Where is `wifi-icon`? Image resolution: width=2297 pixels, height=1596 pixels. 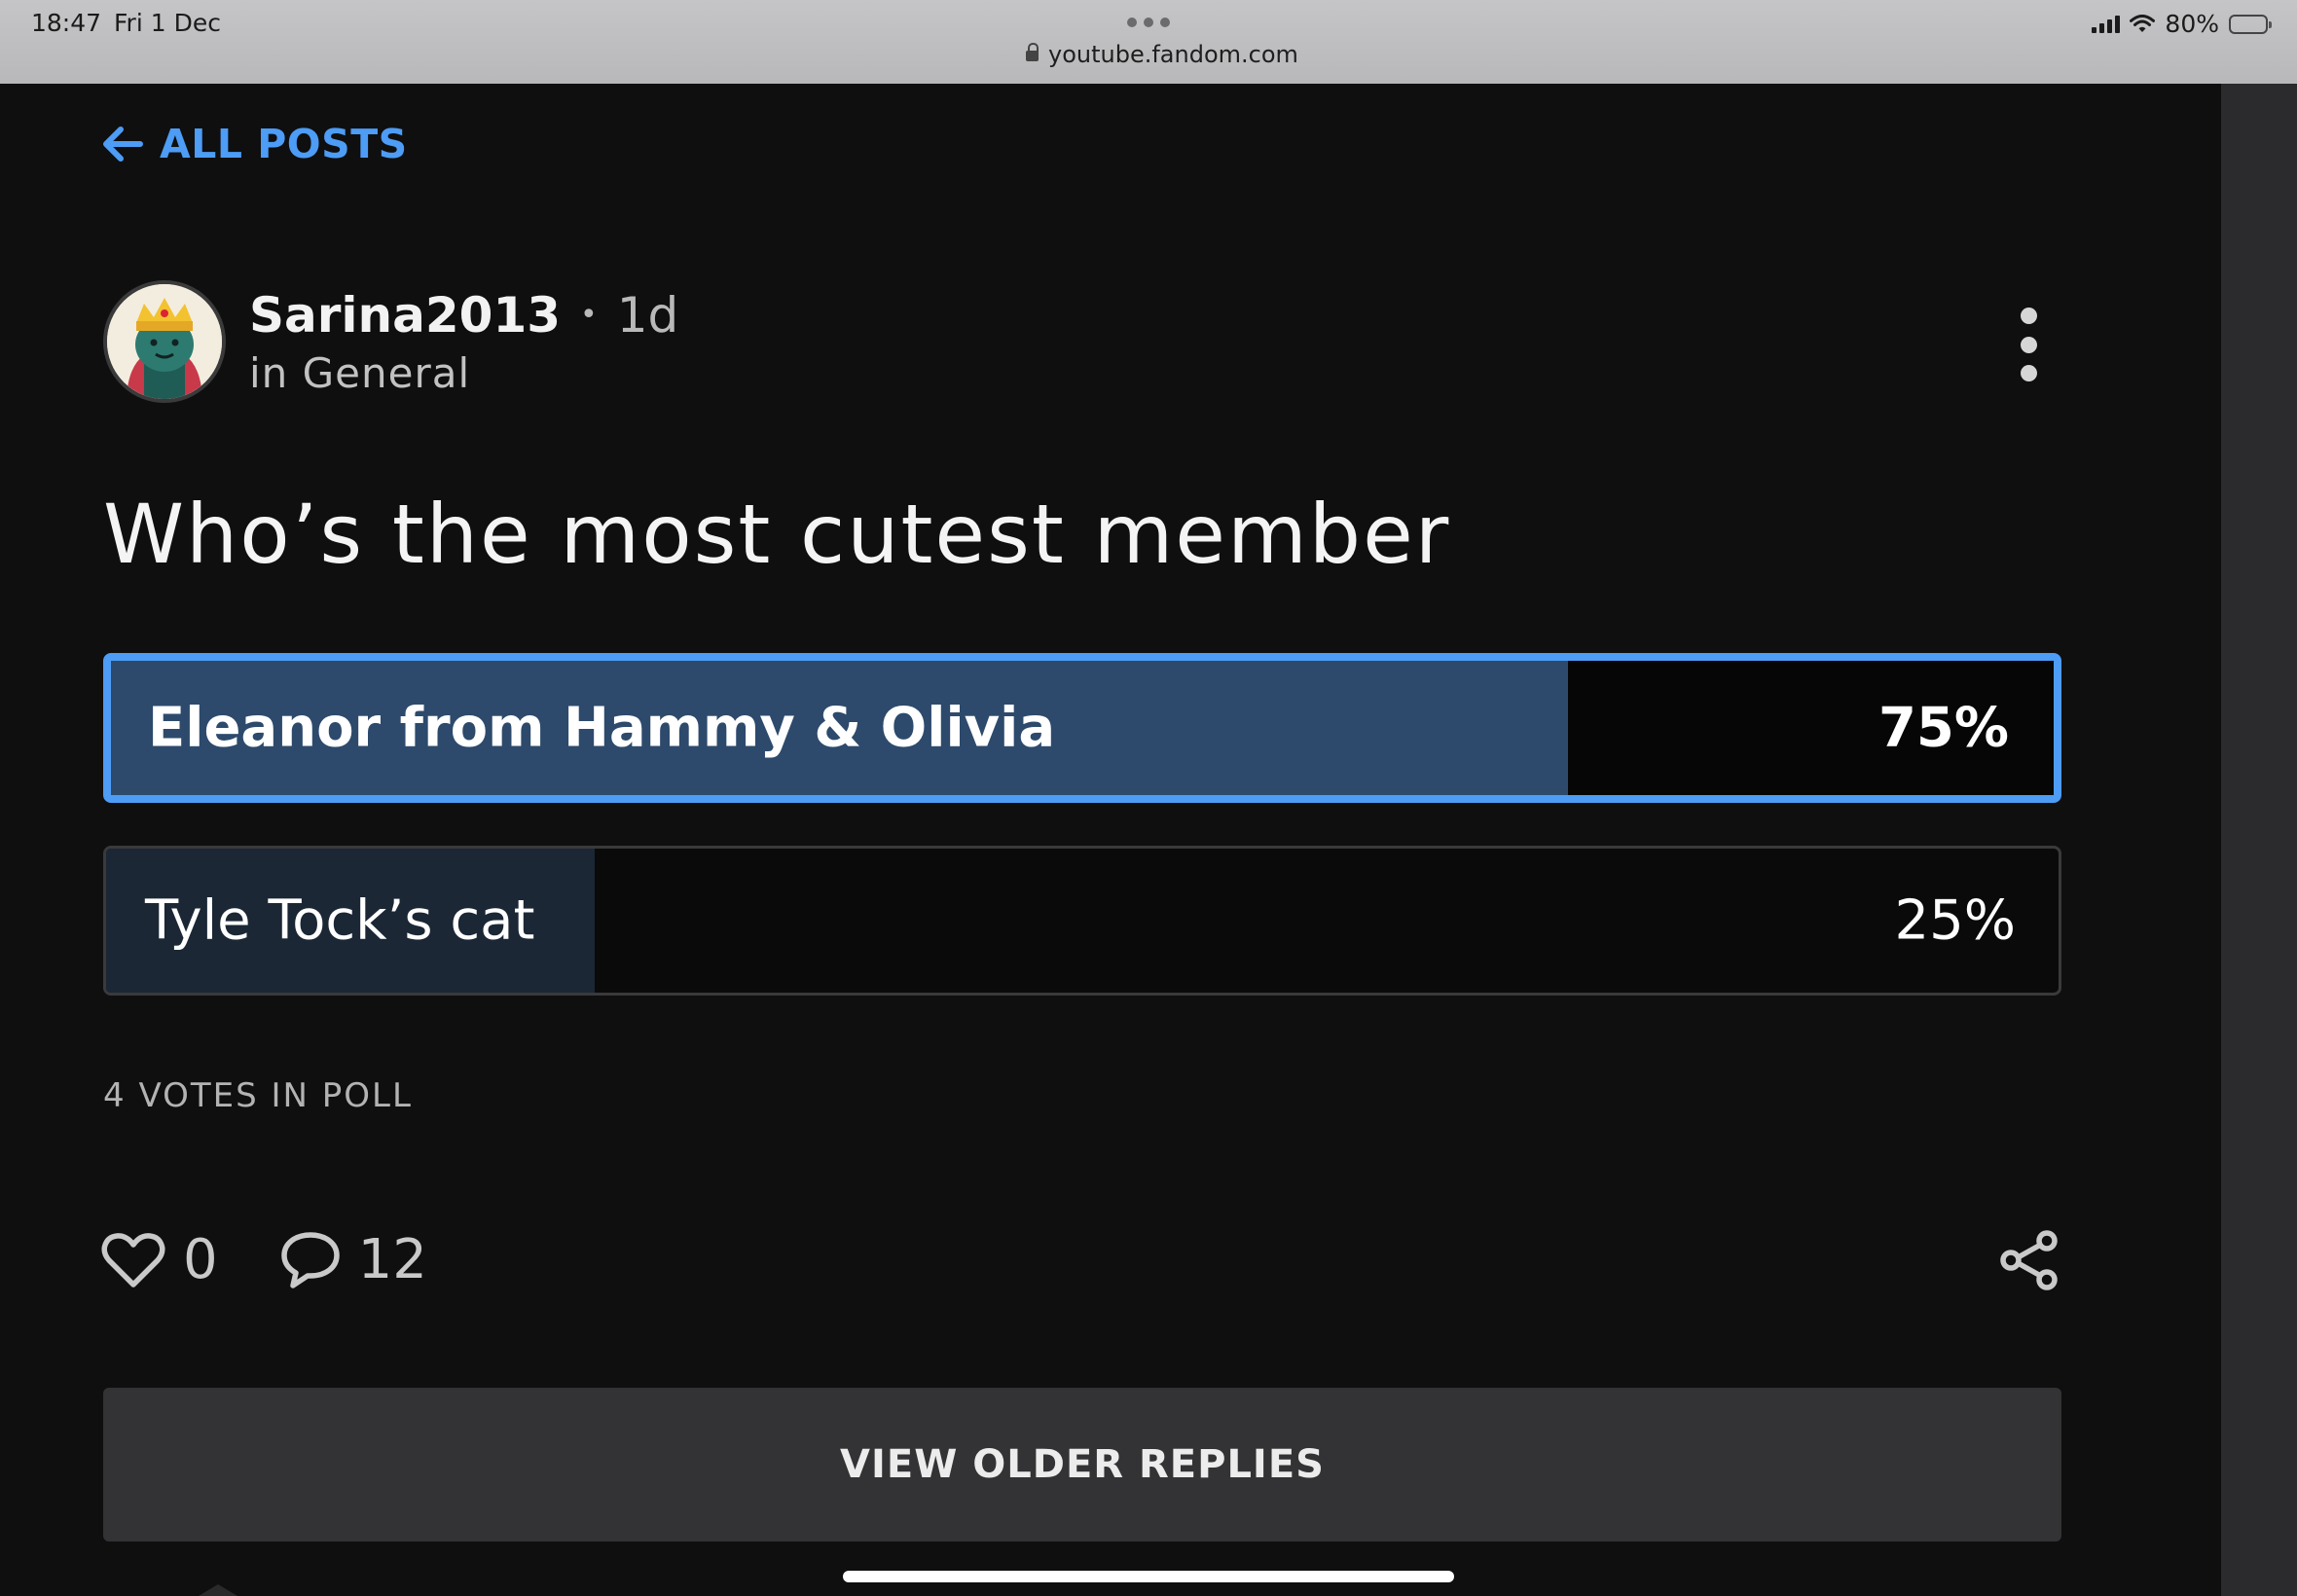 wifi-icon is located at coordinates (2143, 23).